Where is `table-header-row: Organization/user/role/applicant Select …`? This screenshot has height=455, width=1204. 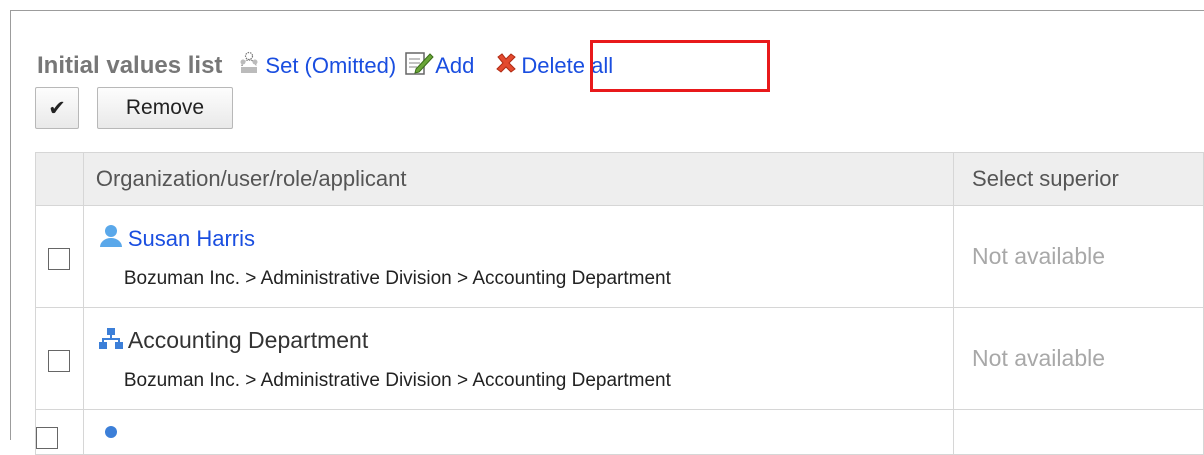
table-header-row: Organization/user/role/applicant Select … is located at coordinates (619, 179).